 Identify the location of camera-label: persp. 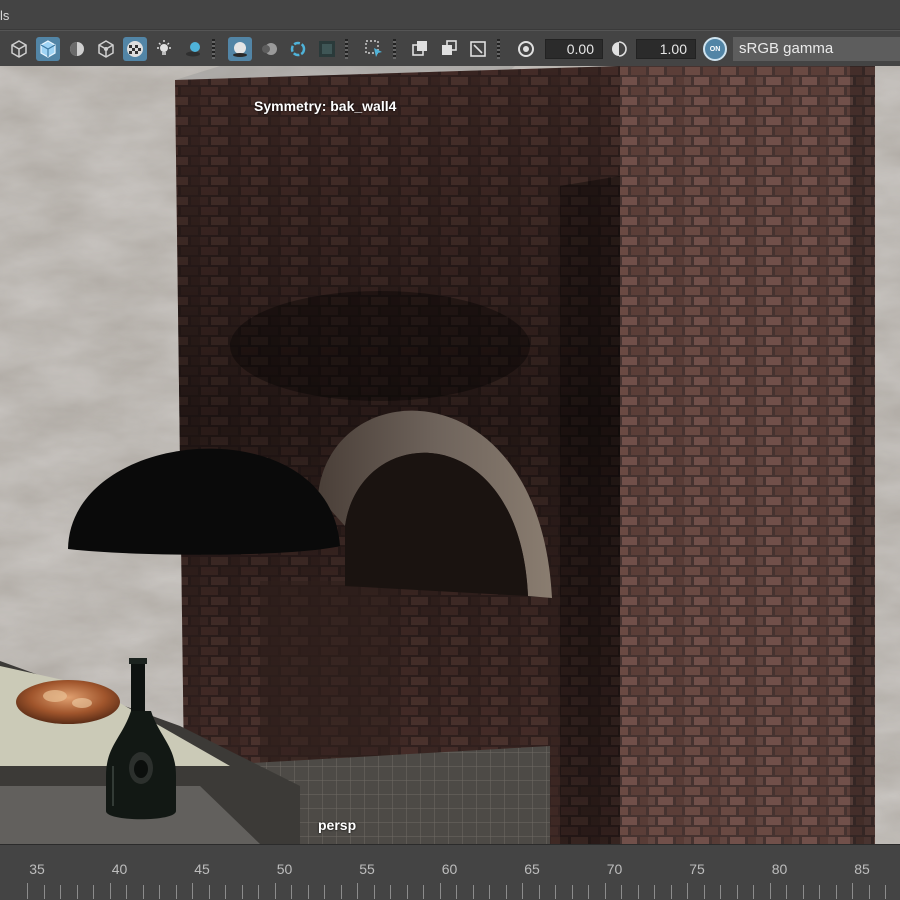
(337, 825).